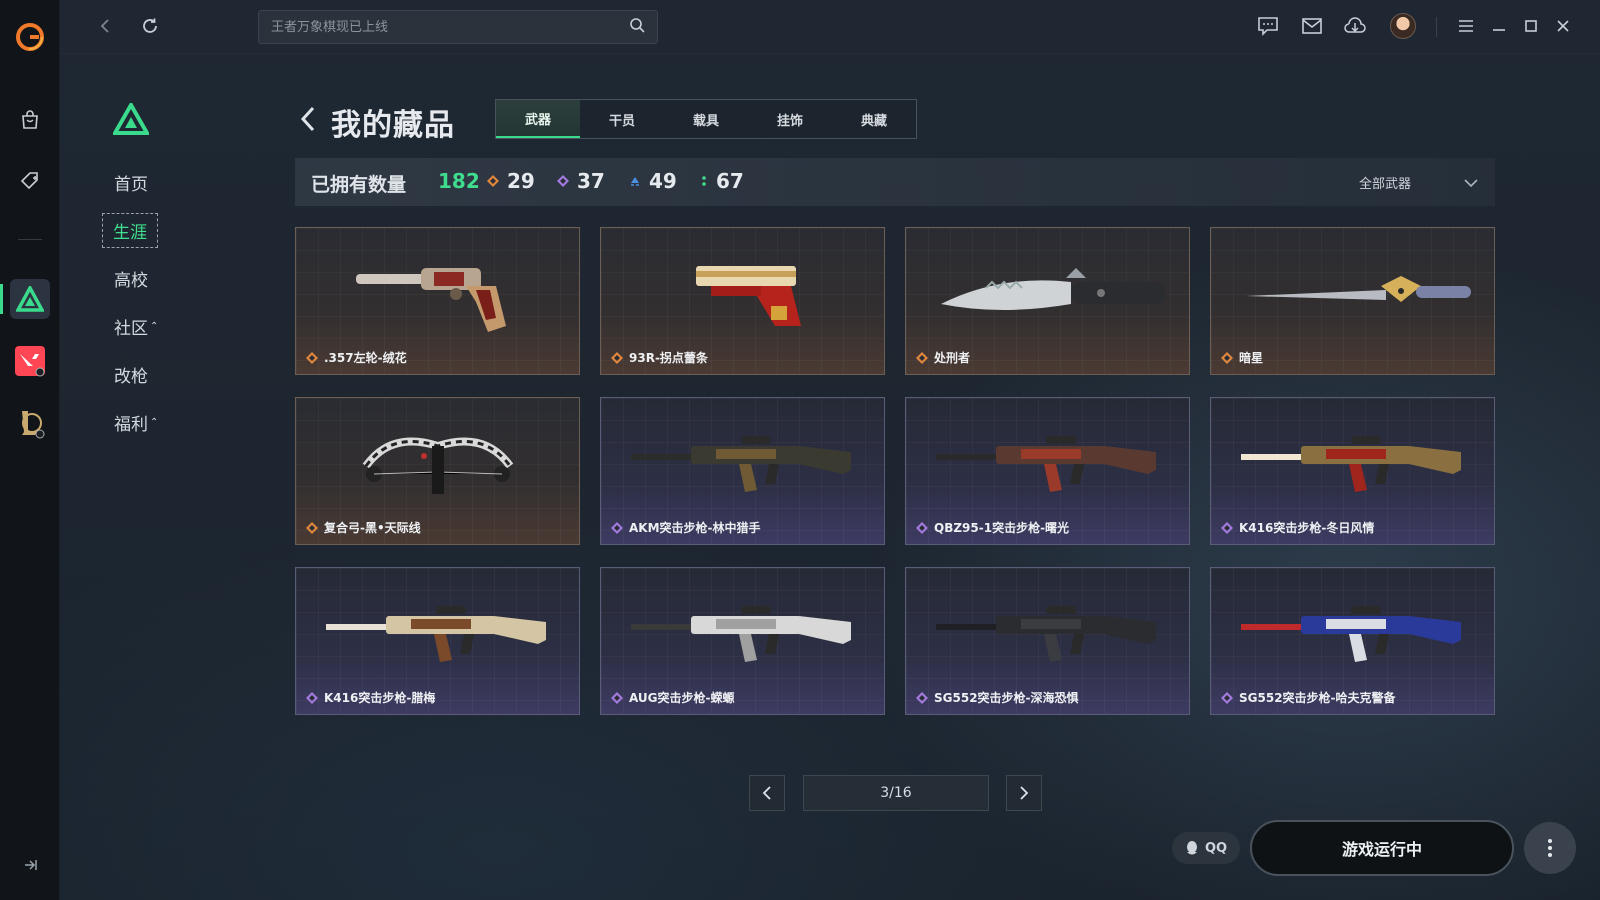 The width and height of the screenshot is (1600, 900). I want to click on item-name: QBZ95-1突击步枪-曙光, so click(992, 527).